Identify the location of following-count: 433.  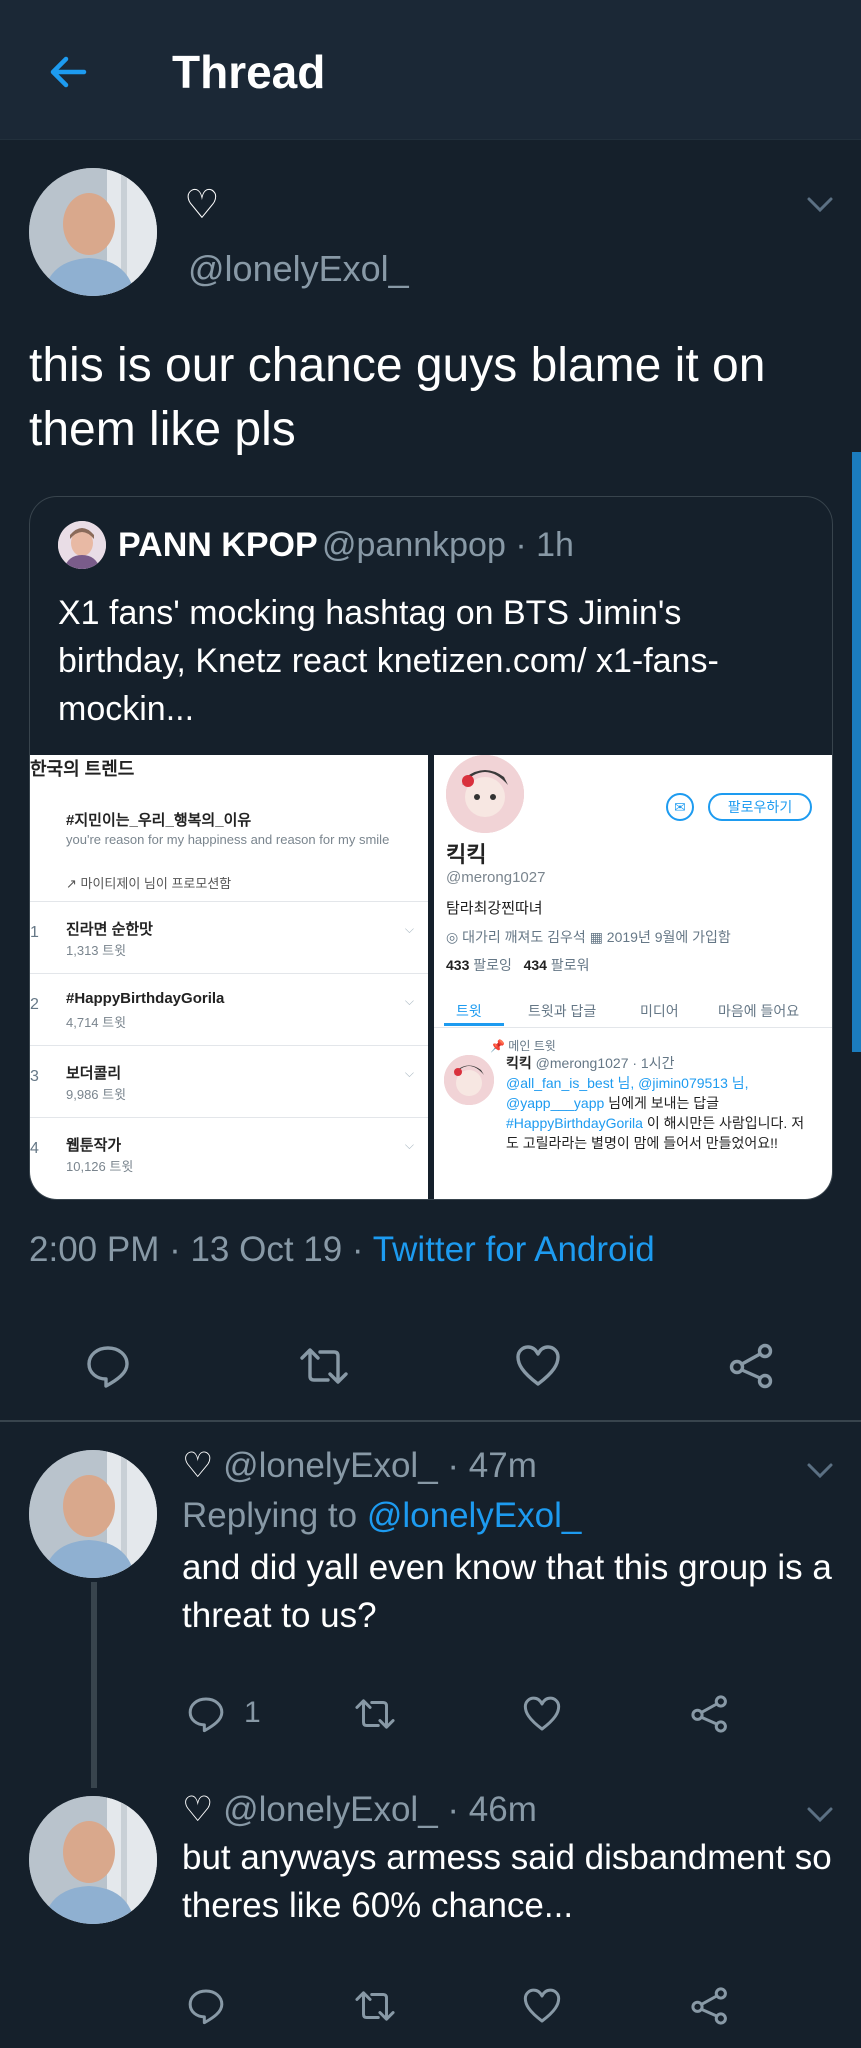
(458, 965).